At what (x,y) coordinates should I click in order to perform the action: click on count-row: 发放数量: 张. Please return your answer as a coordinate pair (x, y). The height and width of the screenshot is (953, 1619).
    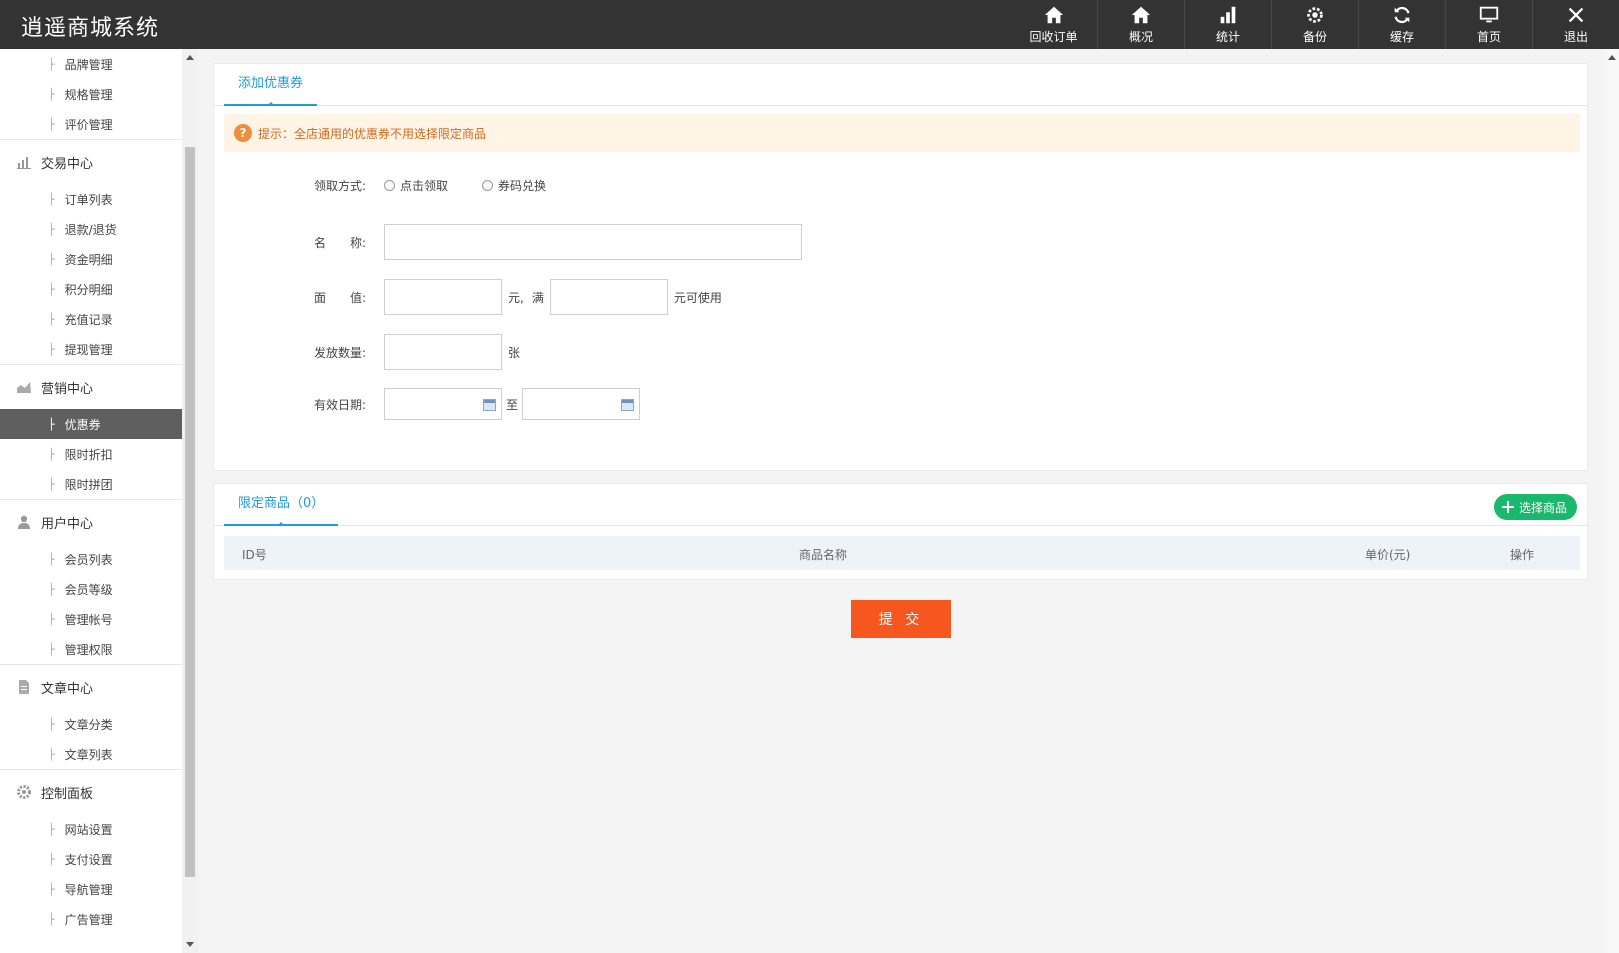
    Looking at the image, I should click on (420, 352).